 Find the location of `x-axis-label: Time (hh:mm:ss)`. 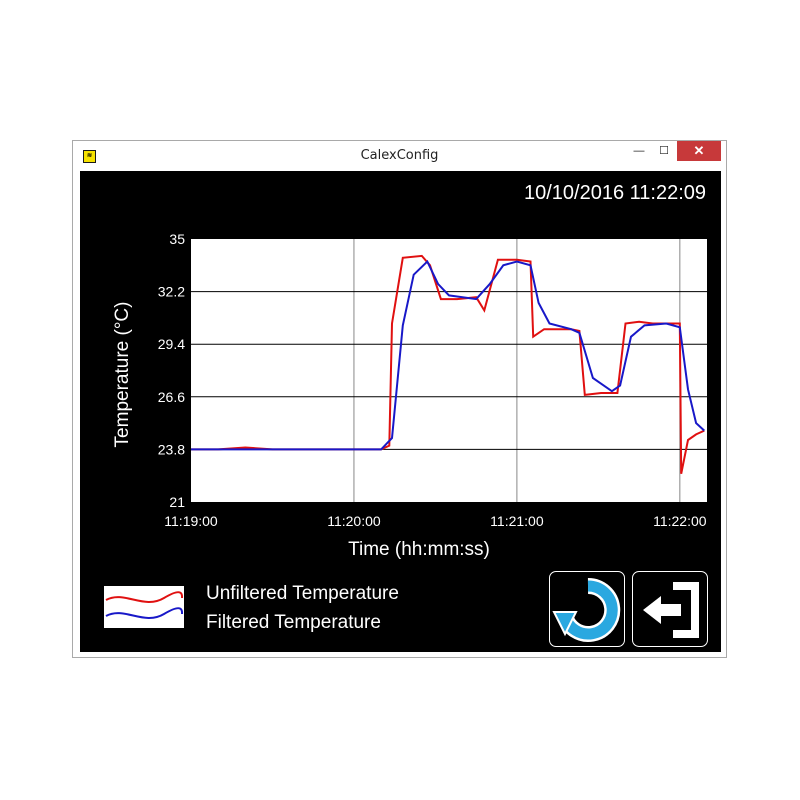

x-axis-label: Time (hh:mm:ss) is located at coordinates (419, 549).